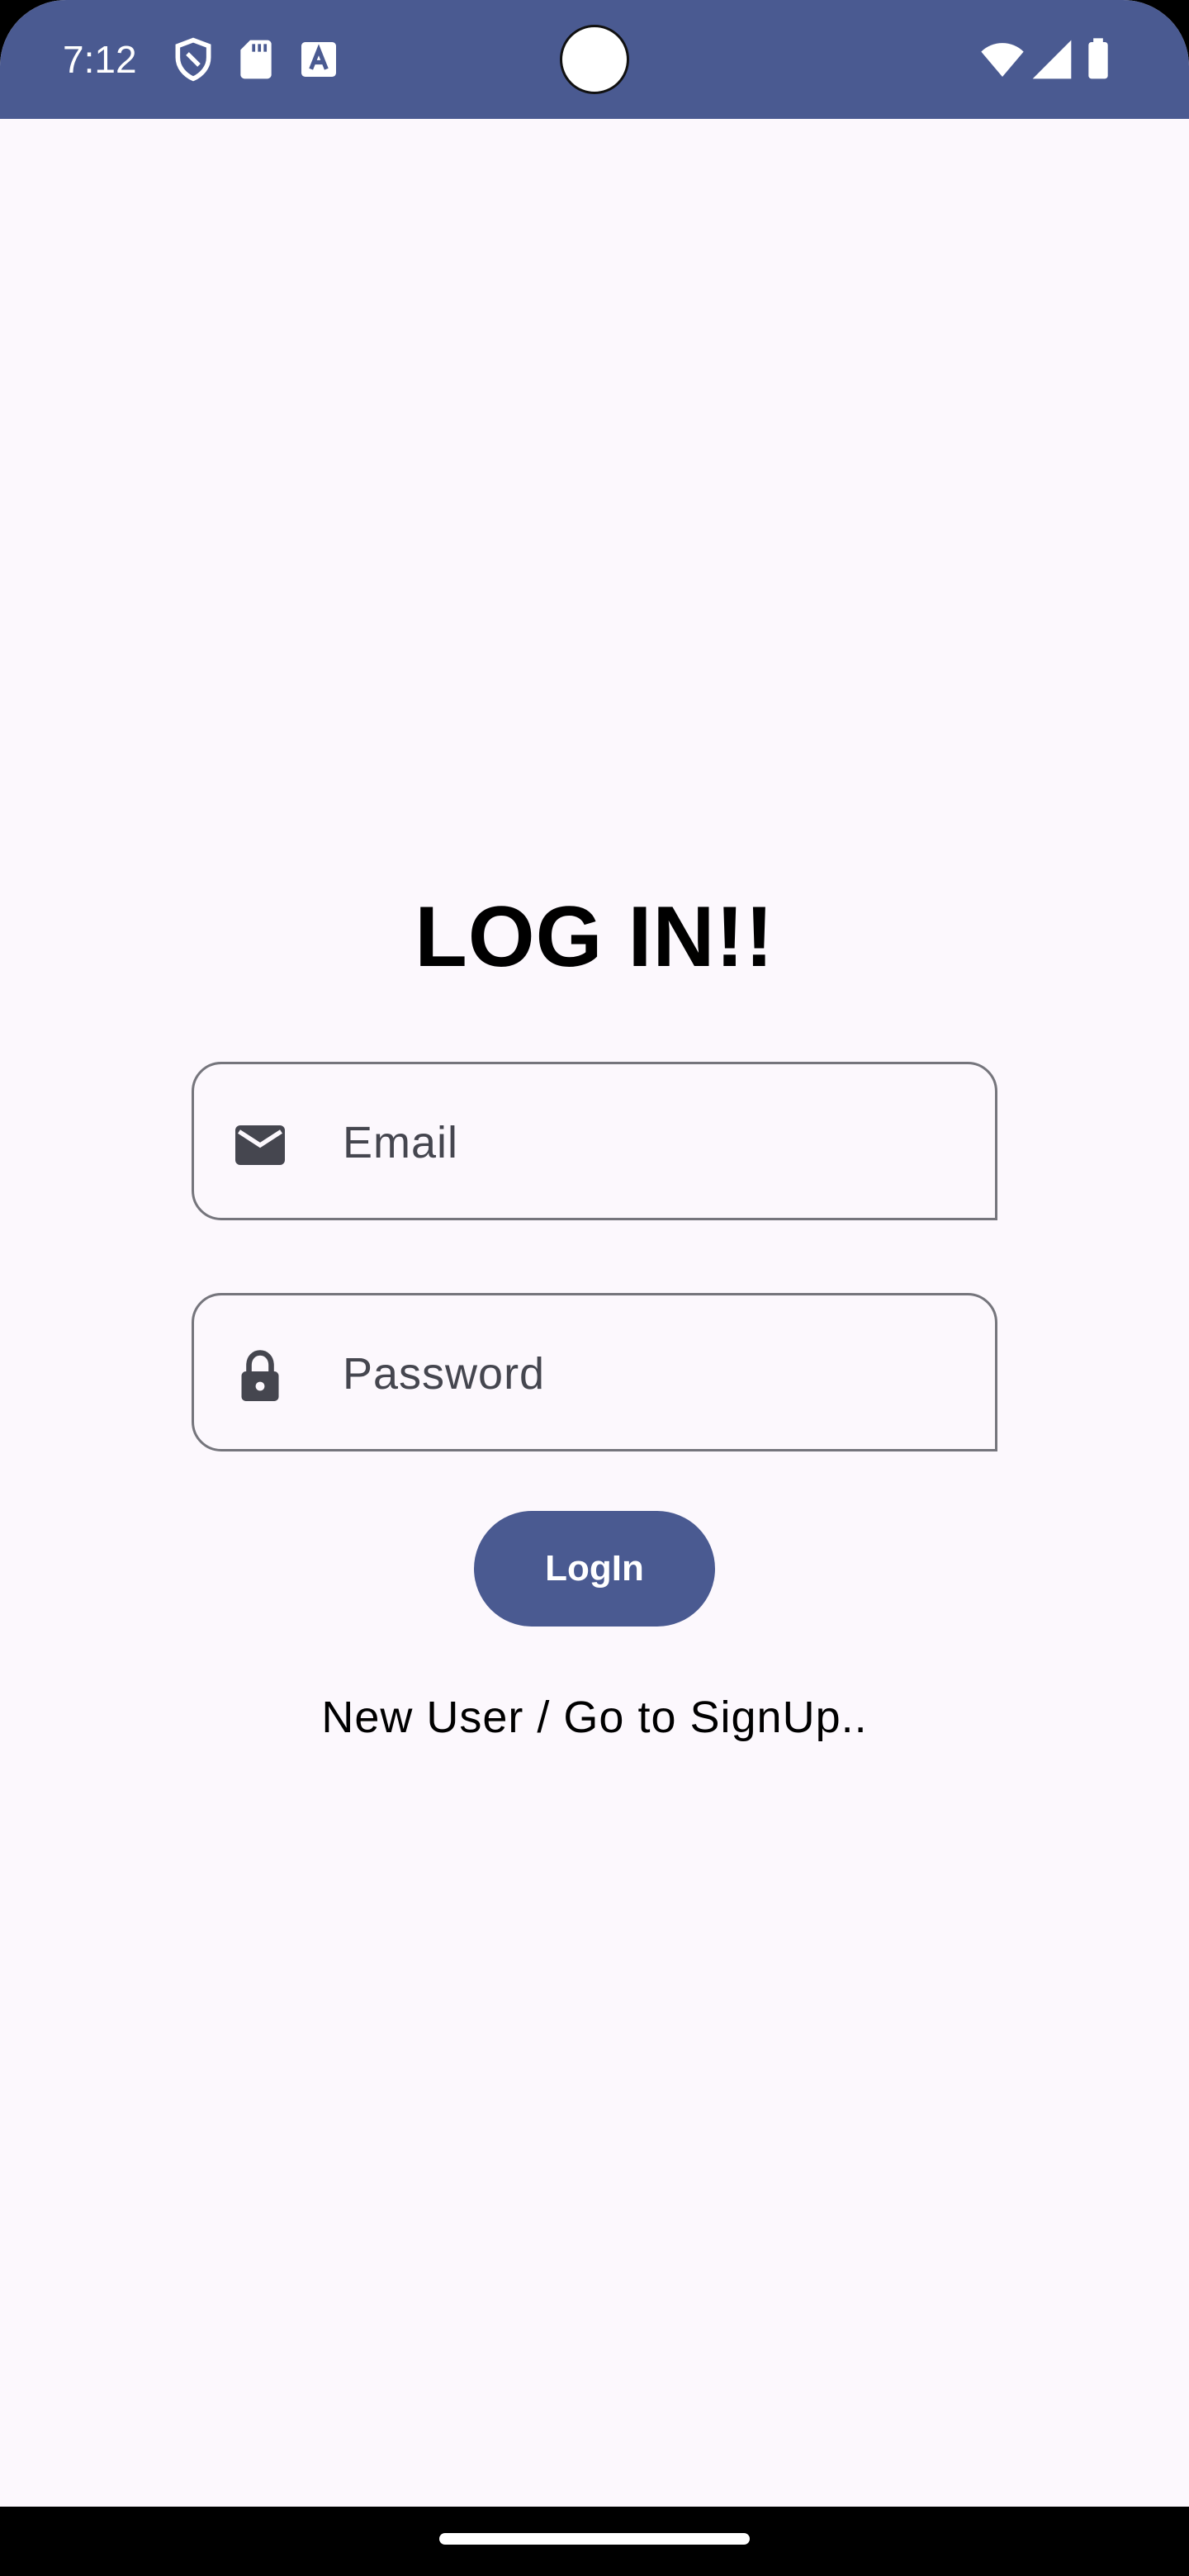 The width and height of the screenshot is (1189, 2576). Describe the element at coordinates (594, 937) in the screenshot. I see `page-title: LOG IN!!` at that location.